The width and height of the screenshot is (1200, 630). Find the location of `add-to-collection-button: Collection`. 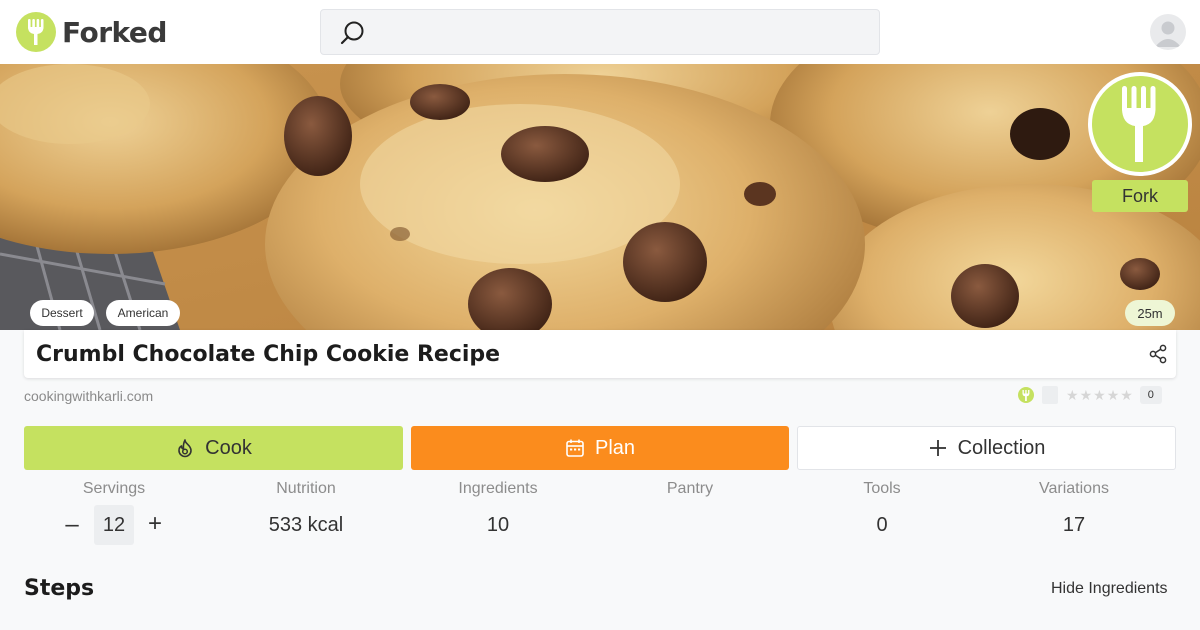

add-to-collection-button: Collection is located at coordinates (986, 448).